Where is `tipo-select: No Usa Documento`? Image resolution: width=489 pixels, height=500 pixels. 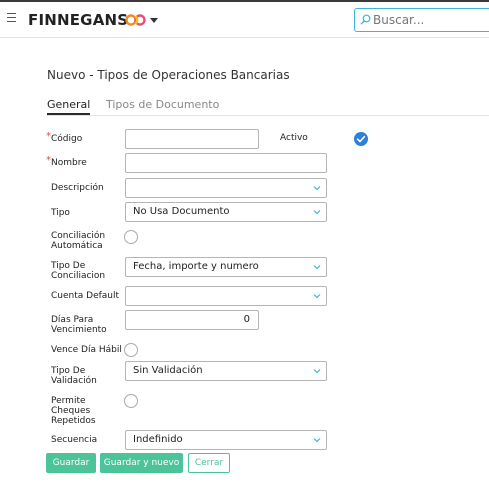
tipo-select: No Usa Documento is located at coordinates (226, 212).